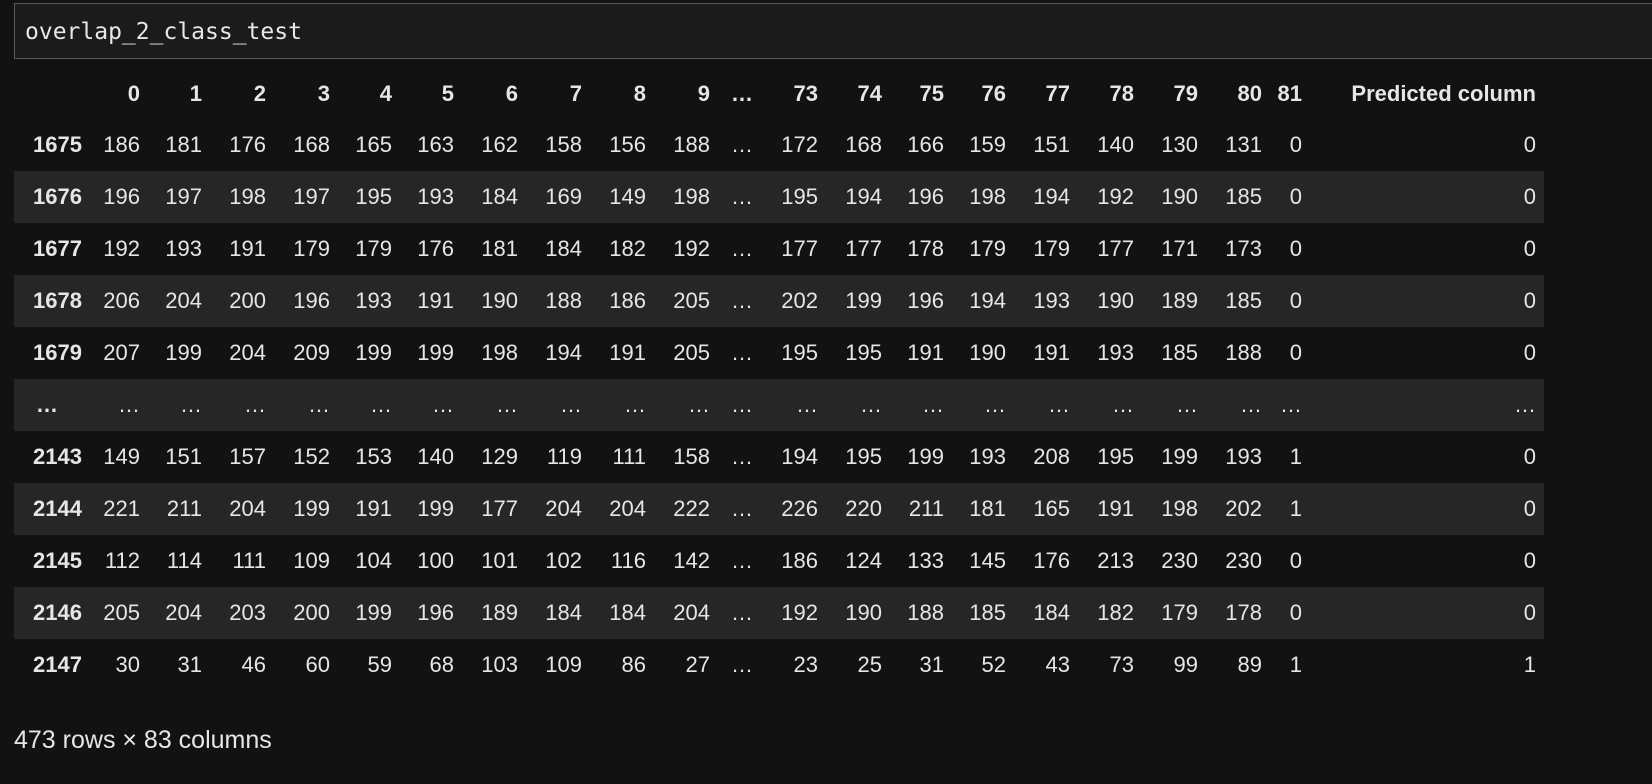 This screenshot has width=1652, height=784. What do you see at coordinates (1179, 352) in the screenshot?
I see `table-cell: 185` at bounding box center [1179, 352].